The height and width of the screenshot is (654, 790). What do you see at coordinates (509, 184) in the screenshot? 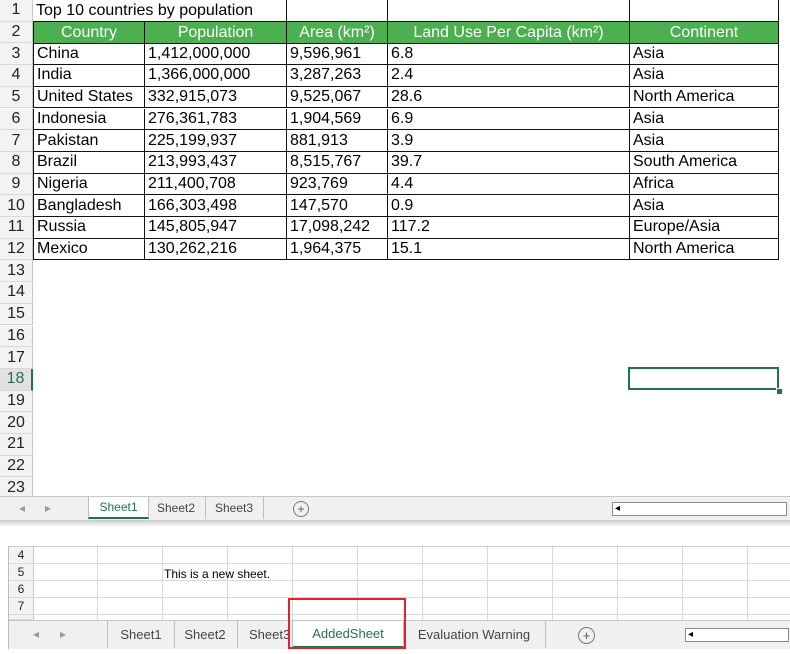
I see `cell-land-use: 4.4` at bounding box center [509, 184].